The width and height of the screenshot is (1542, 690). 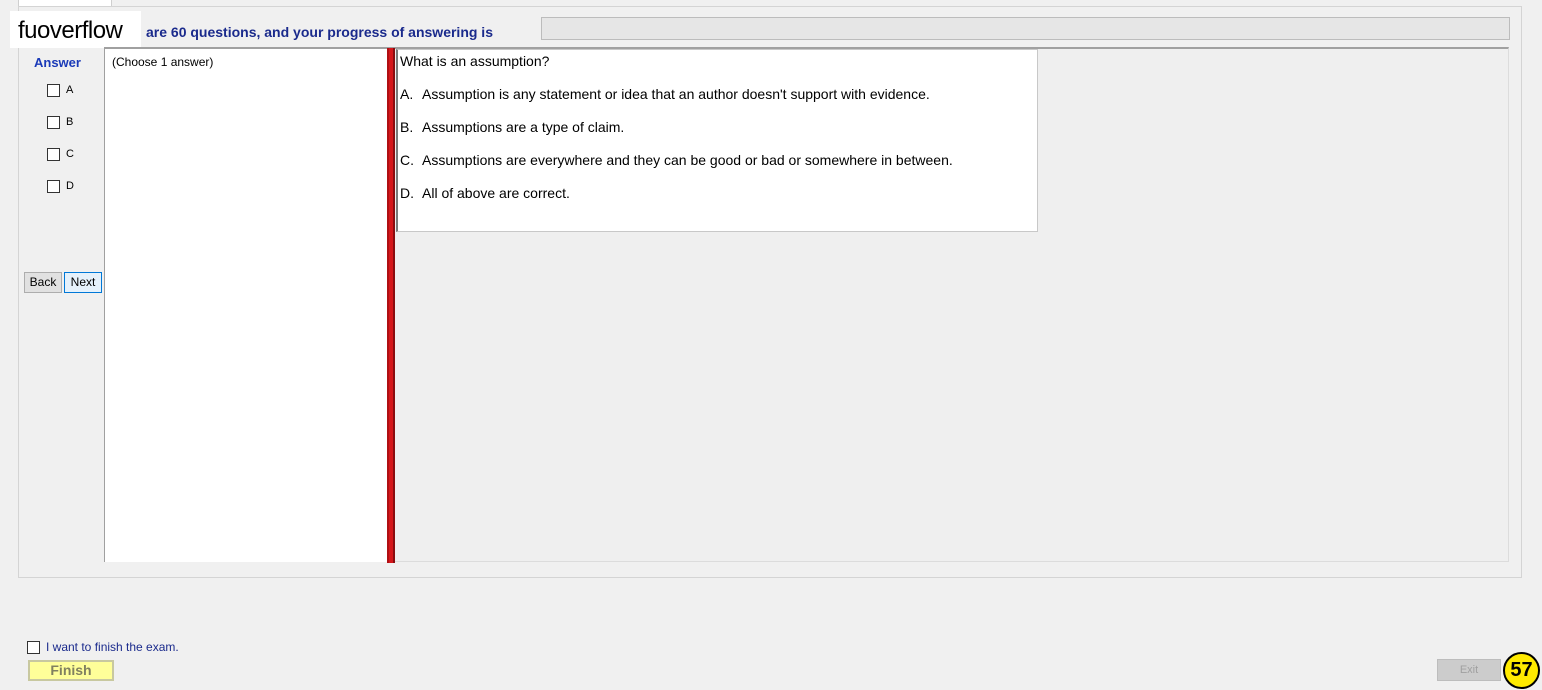 What do you see at coordinates (70, 154) in the screenshot?
I see `answer-option-label: C` at bounding box center [70, 154].